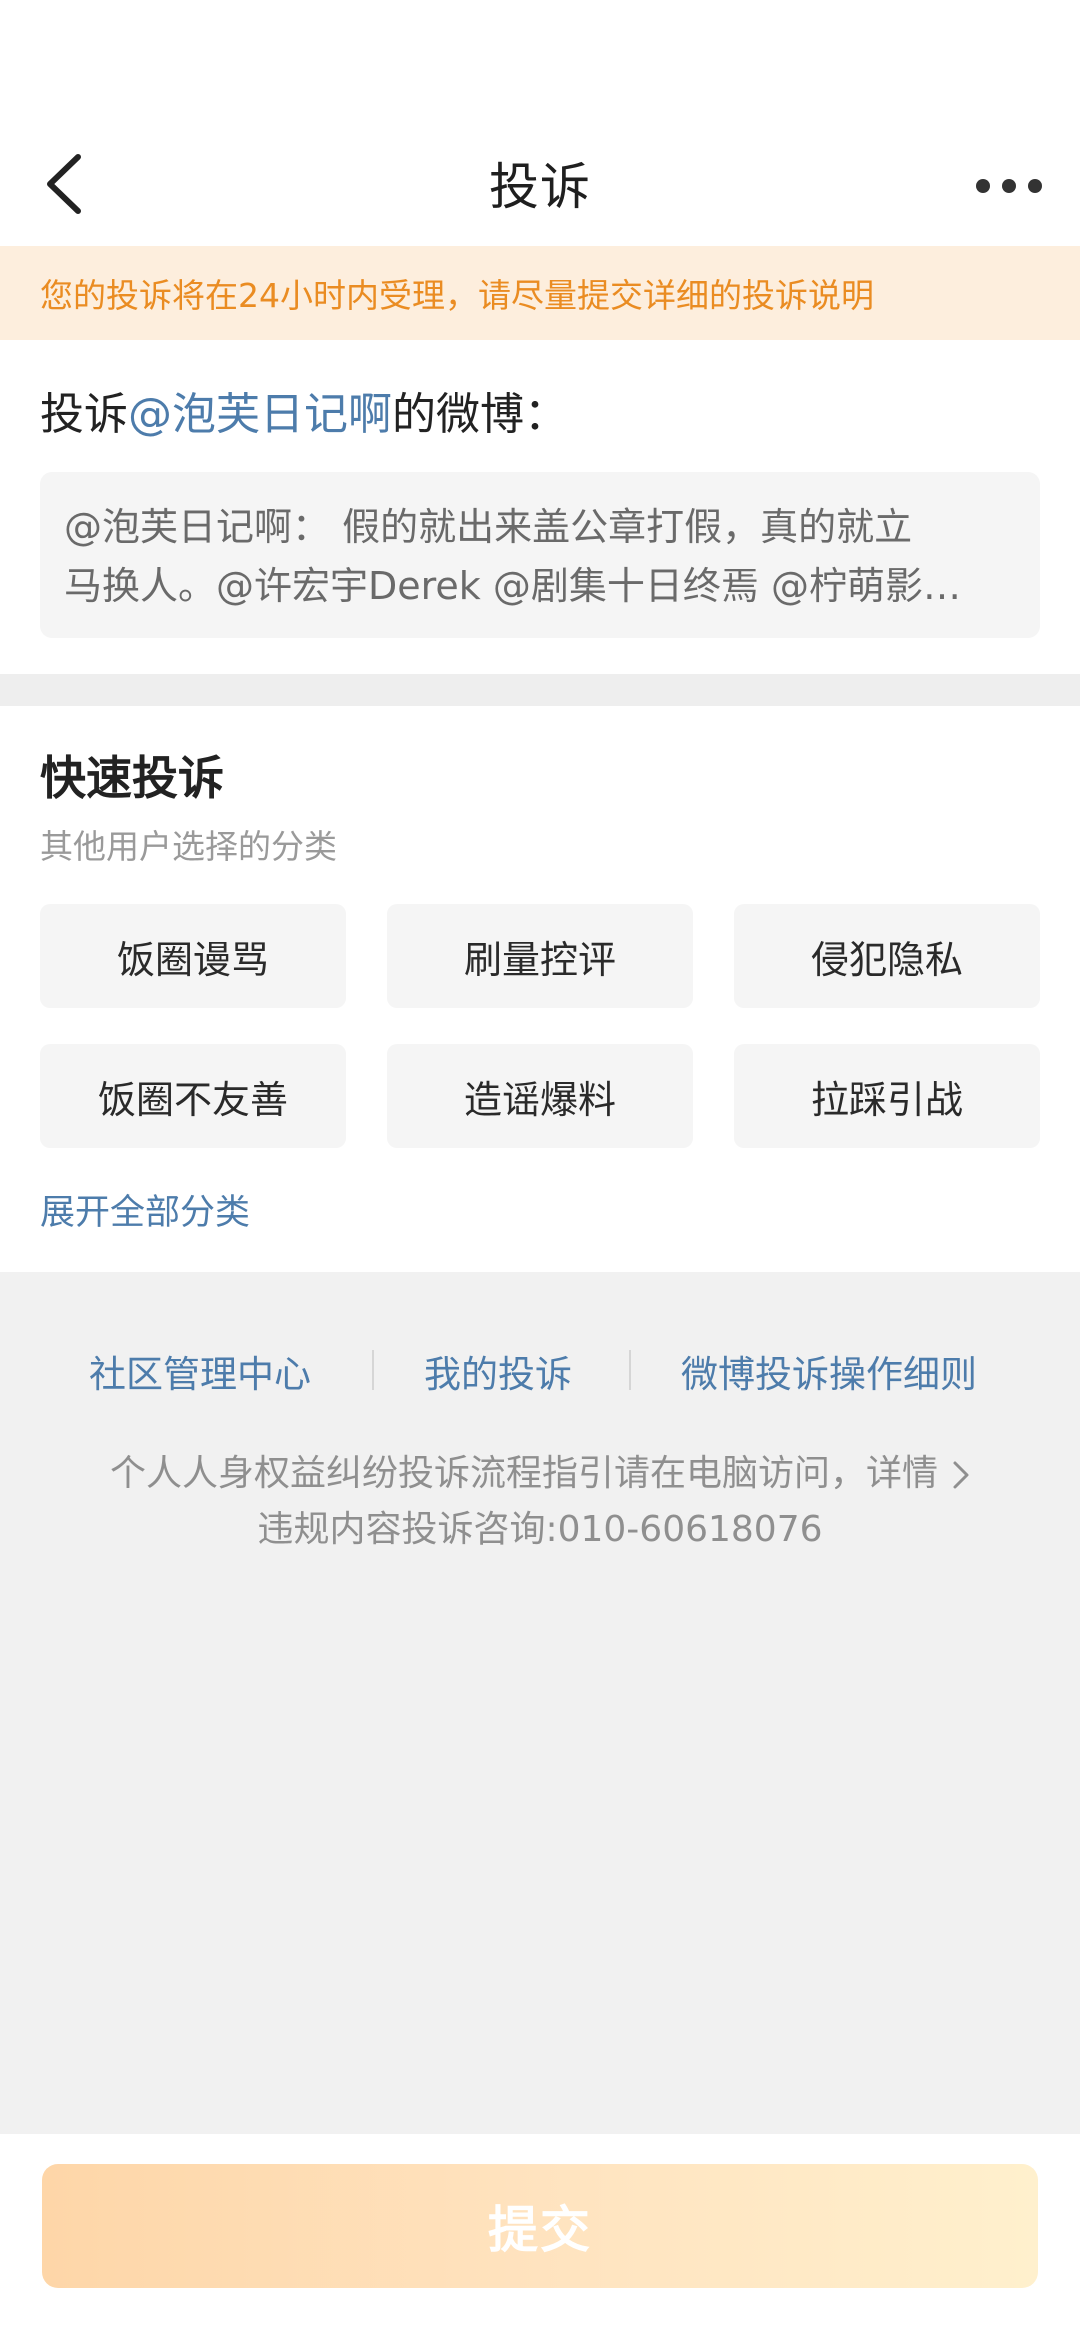 Image resolution: width=1080 pixels, height=2330 pixels. I want to click on complaint-target-heading: 投诉@泡芙日记啊的微博：, so click(304, 410).